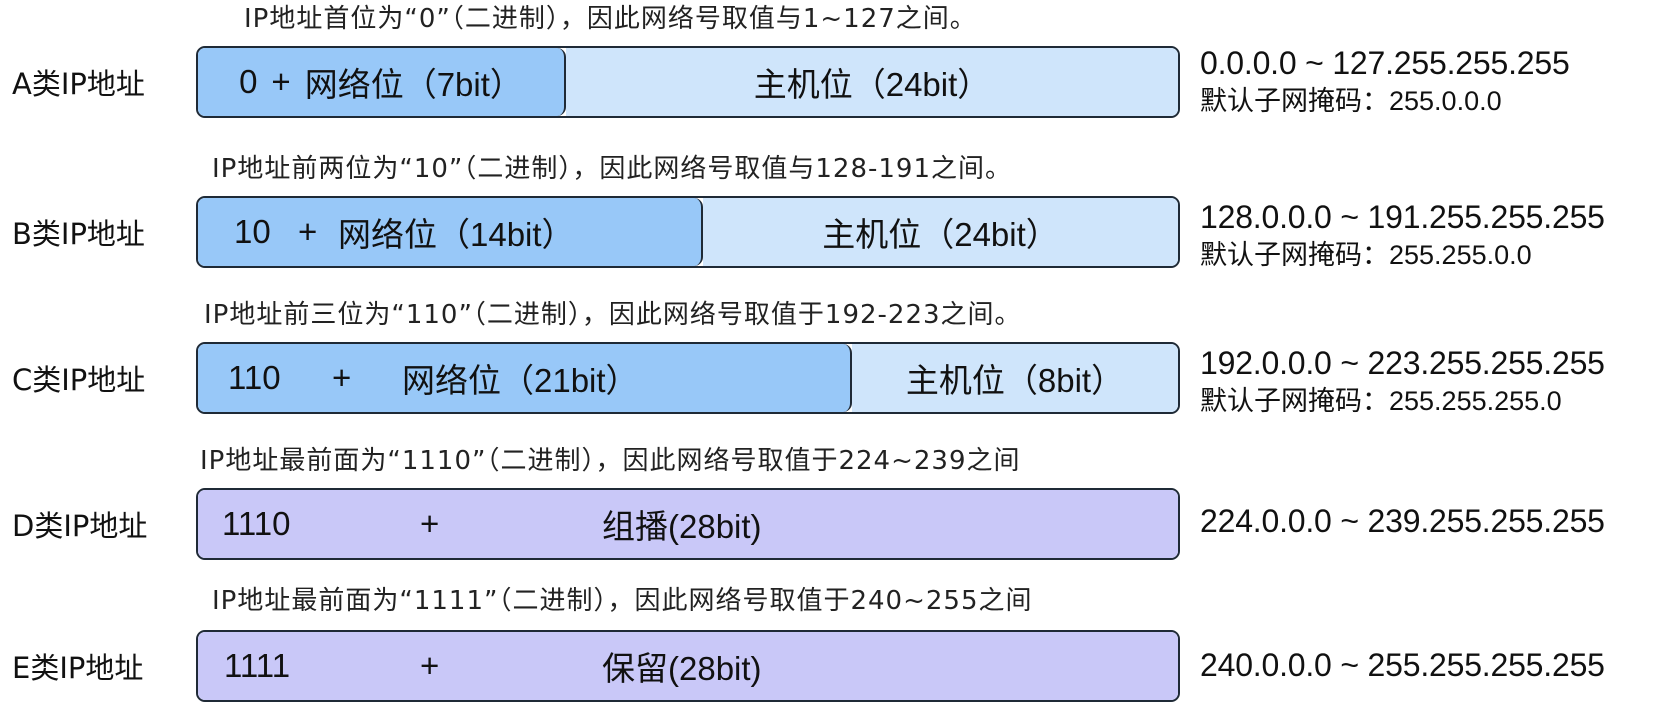 Image resolution: width=1664 pixels, height=720 pixels. What do you see at coordinates (257, 665) in the screenshot?
I see `class-e-prefix: 1111` at bounding box center [257, 665].